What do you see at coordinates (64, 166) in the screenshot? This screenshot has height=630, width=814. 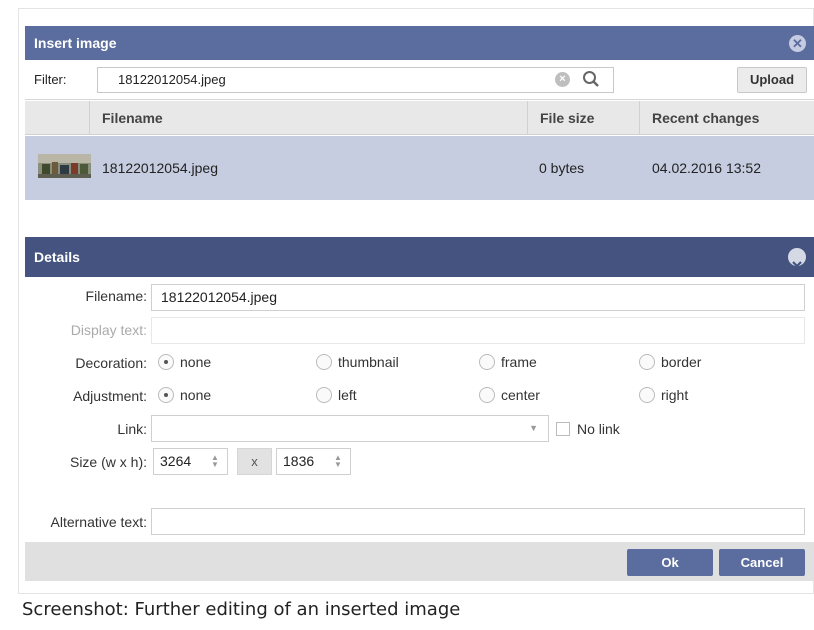 I see `image-thumbnail` at bounding box center [64, 166].